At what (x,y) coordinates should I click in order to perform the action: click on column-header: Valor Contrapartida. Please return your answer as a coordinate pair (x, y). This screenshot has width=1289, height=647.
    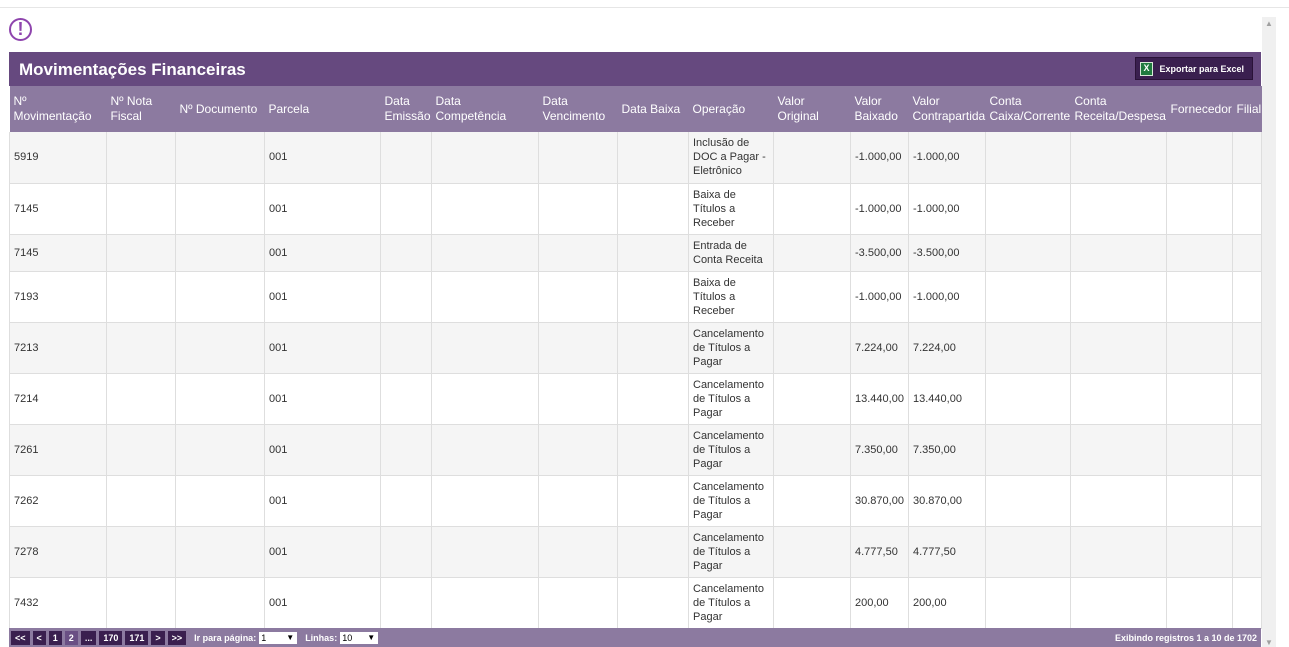
    Looking at the image, I should click on (947, 109).